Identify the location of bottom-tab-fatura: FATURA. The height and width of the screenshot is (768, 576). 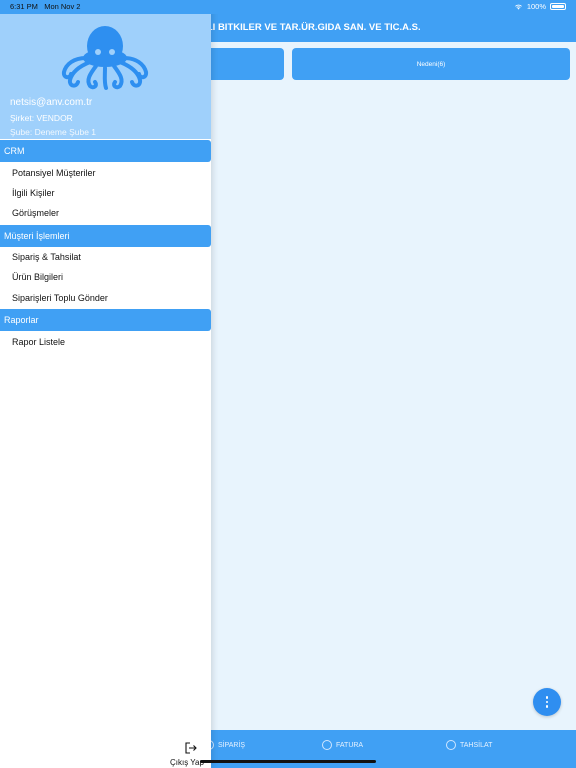
(342, 745).